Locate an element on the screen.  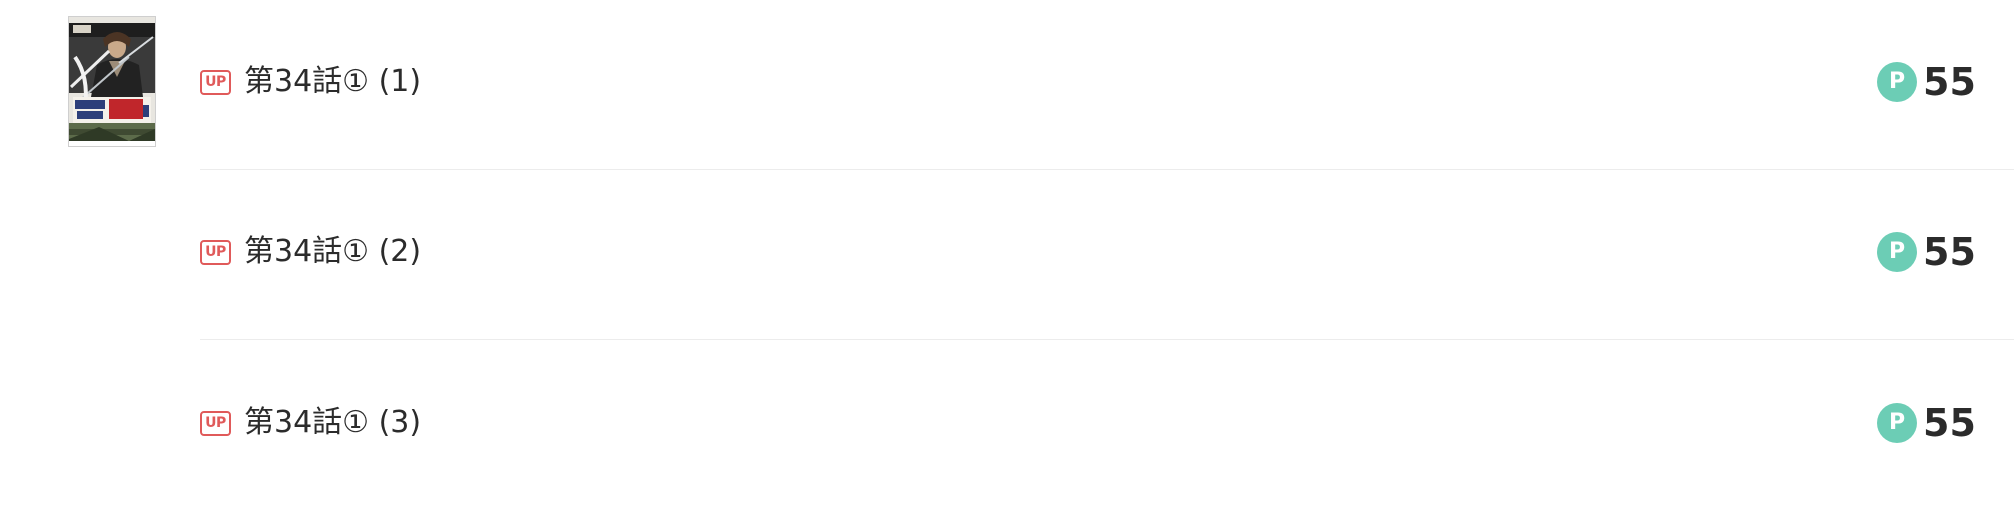
episode-title: 第34話① (1) is located at coordinates (332, 82).